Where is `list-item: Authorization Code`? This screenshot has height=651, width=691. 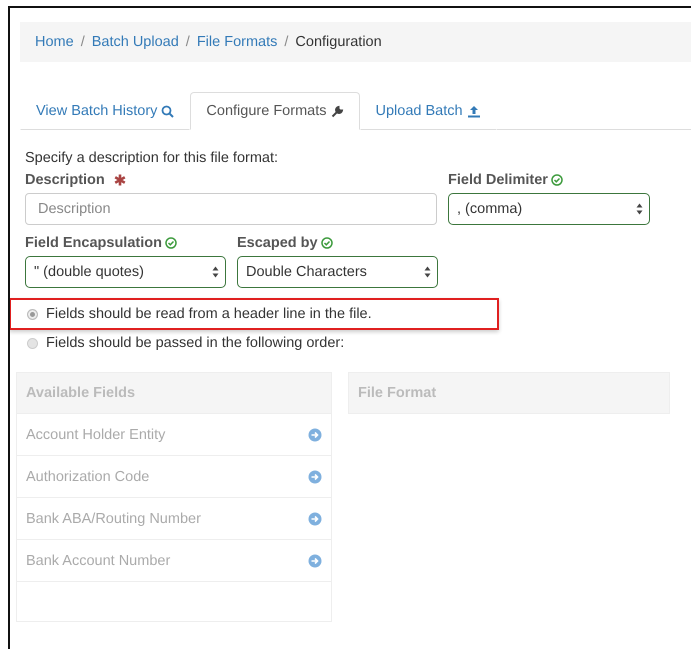
list-item: Authorization Code is located at coordinates (174, 477).